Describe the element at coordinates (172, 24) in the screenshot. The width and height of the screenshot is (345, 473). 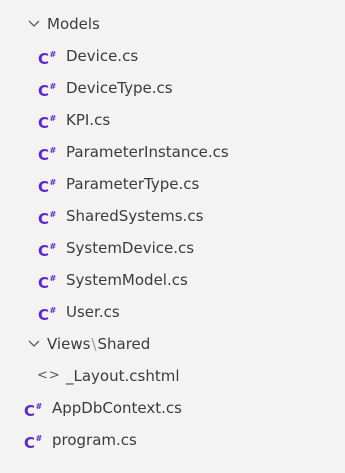
I see `folder-models: Models` at that location.